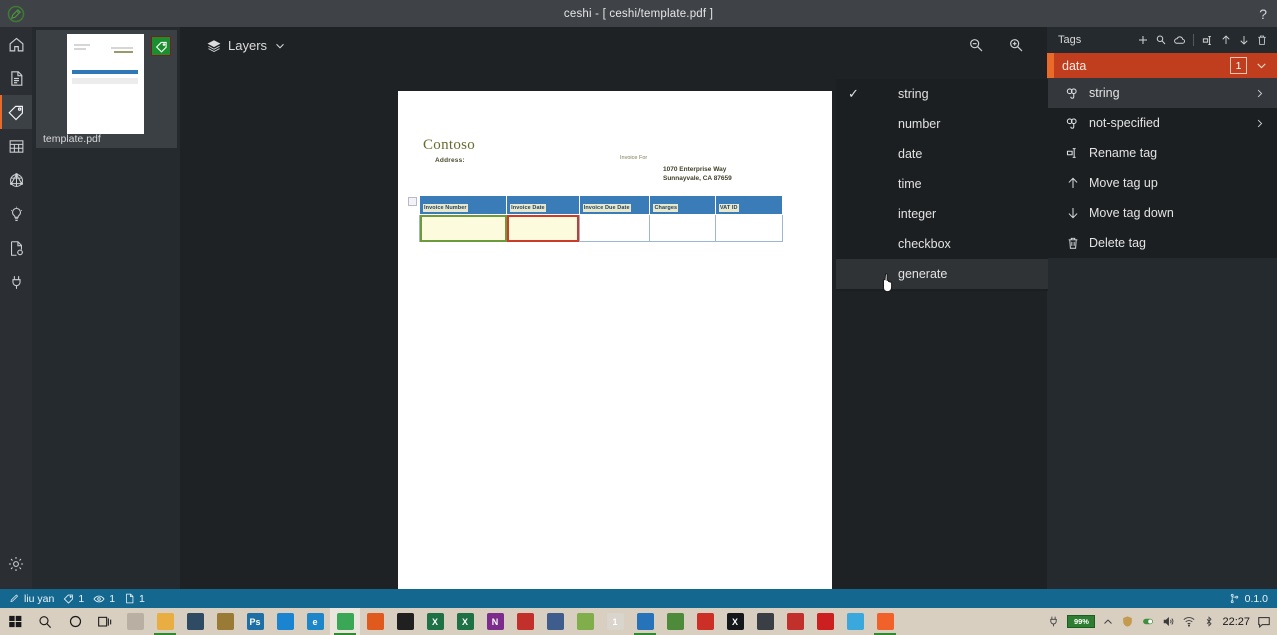 This screenshot has height=635, width=1277. Describe the element at coordinates (1124, 123) in the screenshot. I see `subtag-label: not-specified` at that location.